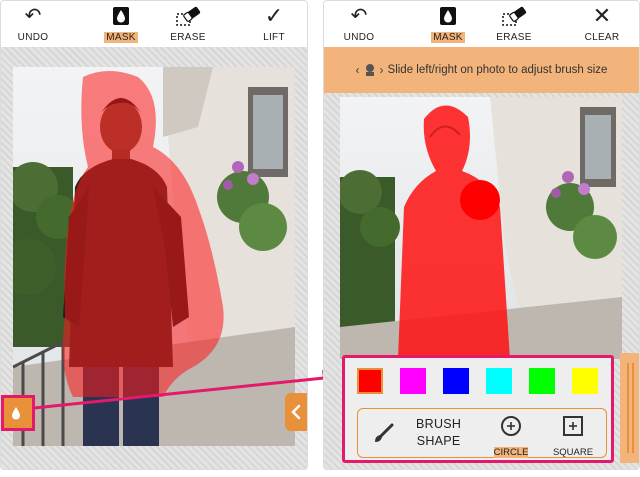 The image size is (640, 477). What do you see at coordinates (514, 16) in the screenshot?
I see `eraser-icon` at bounding box center [514, 16].